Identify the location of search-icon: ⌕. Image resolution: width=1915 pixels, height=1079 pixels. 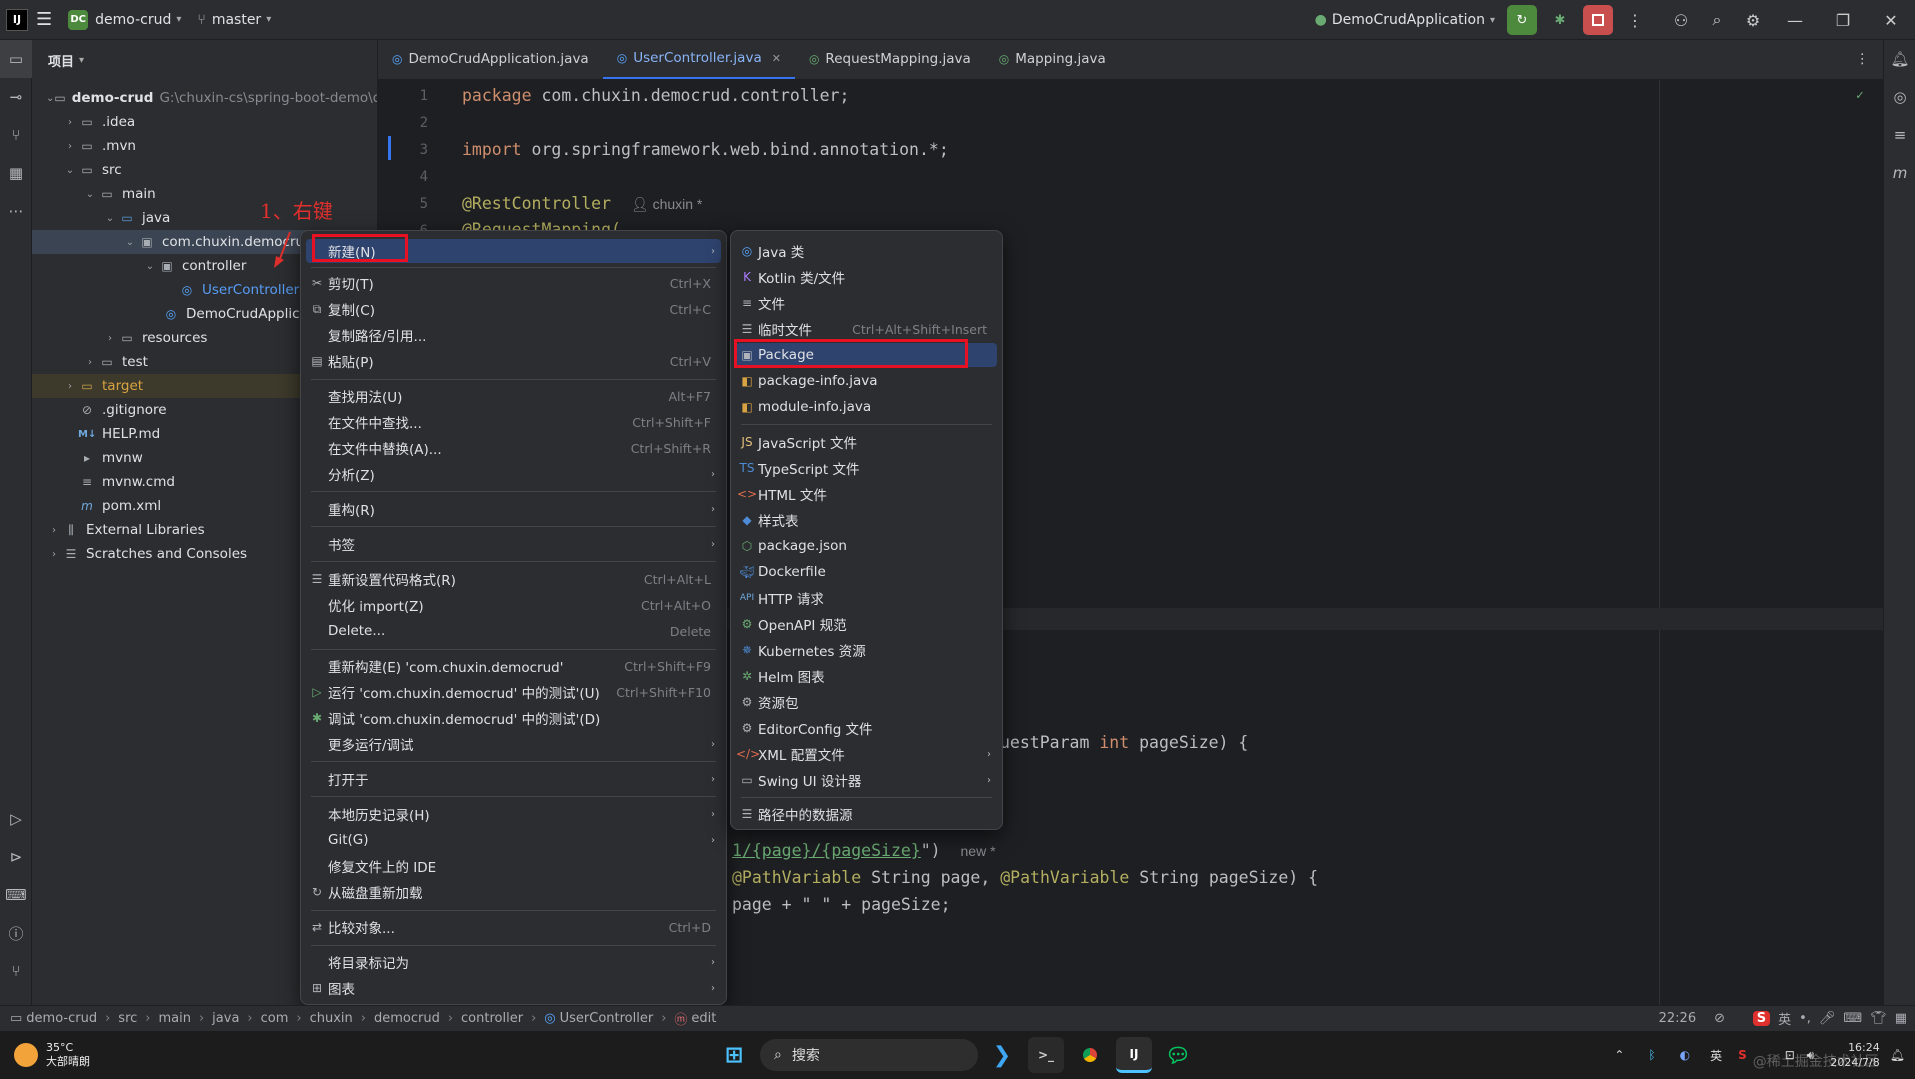
(1717, 20).